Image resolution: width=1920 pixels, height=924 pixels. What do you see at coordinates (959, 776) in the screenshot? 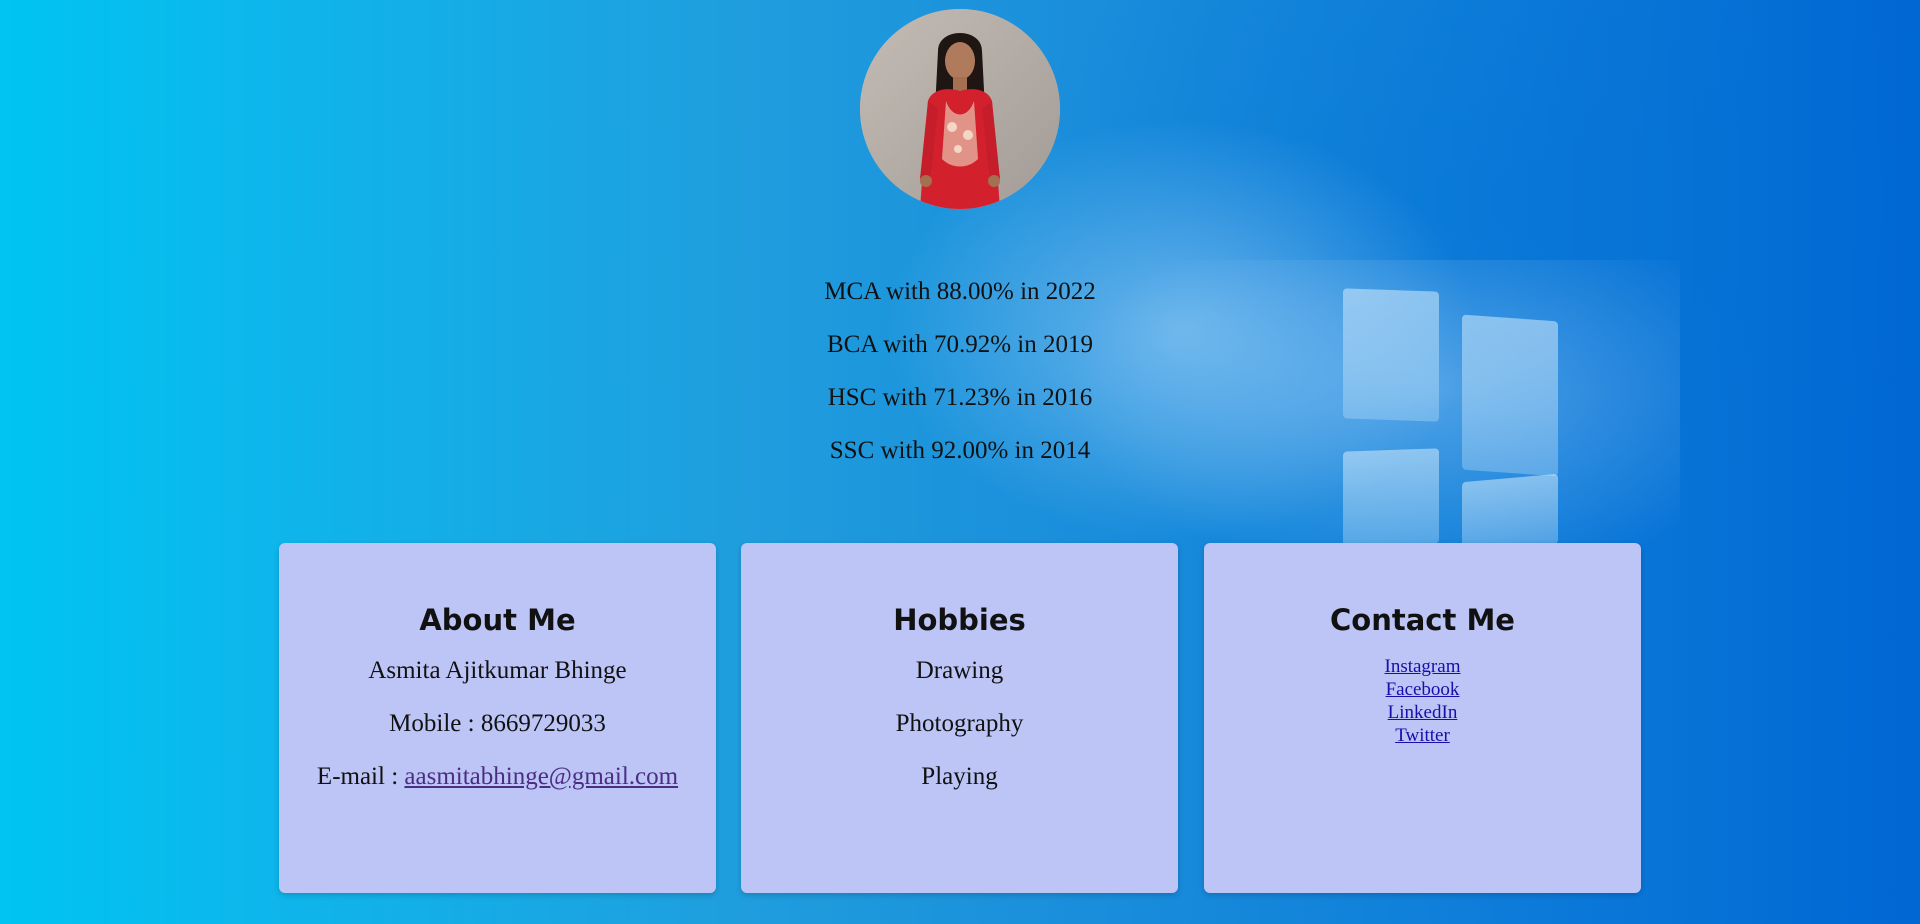
I see `hobby-item: Playing` at bounding box center [959, 776].